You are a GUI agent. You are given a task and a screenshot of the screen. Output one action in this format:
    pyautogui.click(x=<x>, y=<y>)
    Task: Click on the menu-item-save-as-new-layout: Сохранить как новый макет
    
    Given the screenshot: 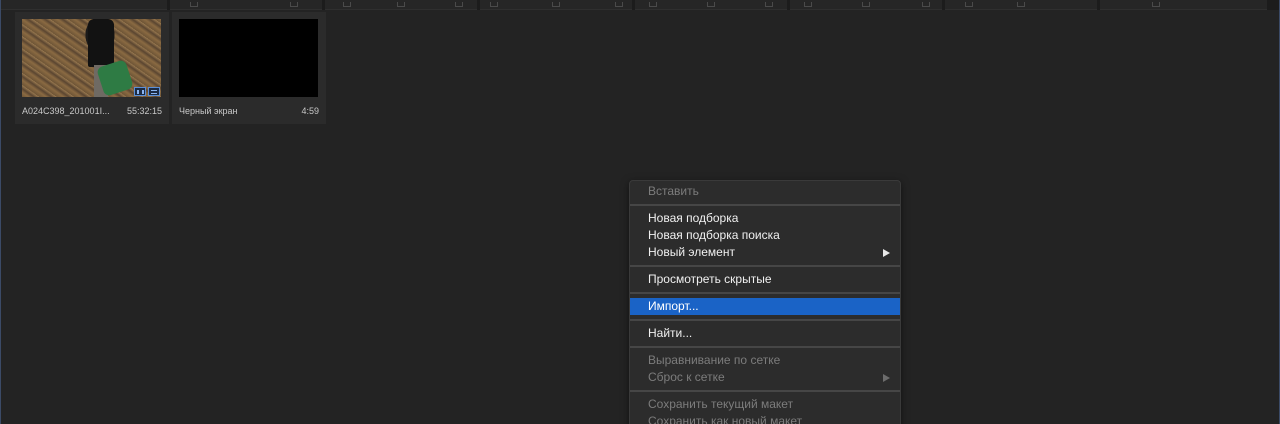 What is the action you would take?
    pyautogui.click(x=765, y=418)
    